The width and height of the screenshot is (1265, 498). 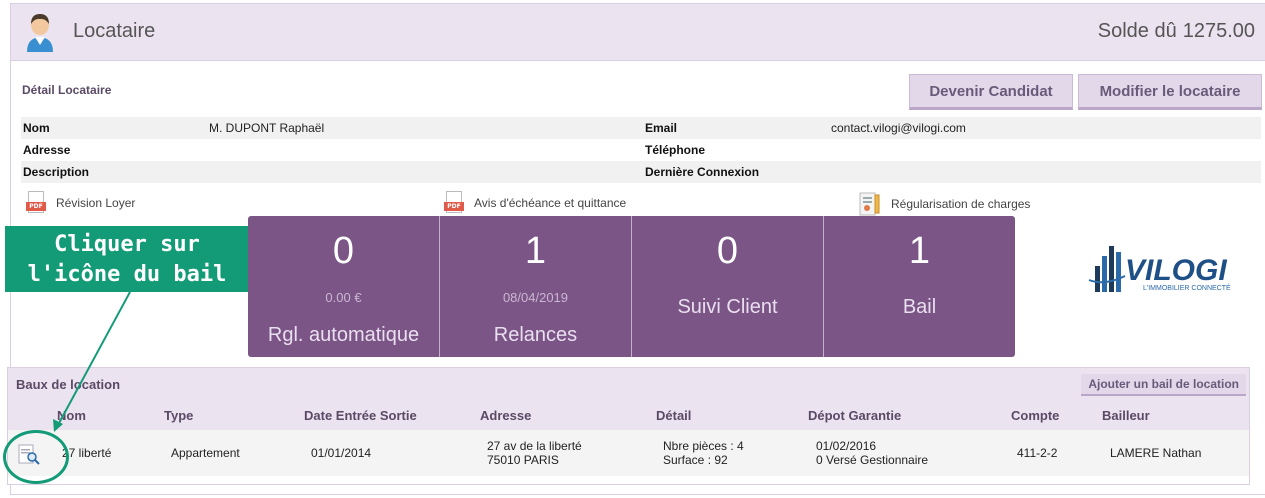 What do you see at coordinates (872, 460) in the screenshot?
I see `deposit-line: 0 Versé Gestionnaire` at bounding box center [872, 460].